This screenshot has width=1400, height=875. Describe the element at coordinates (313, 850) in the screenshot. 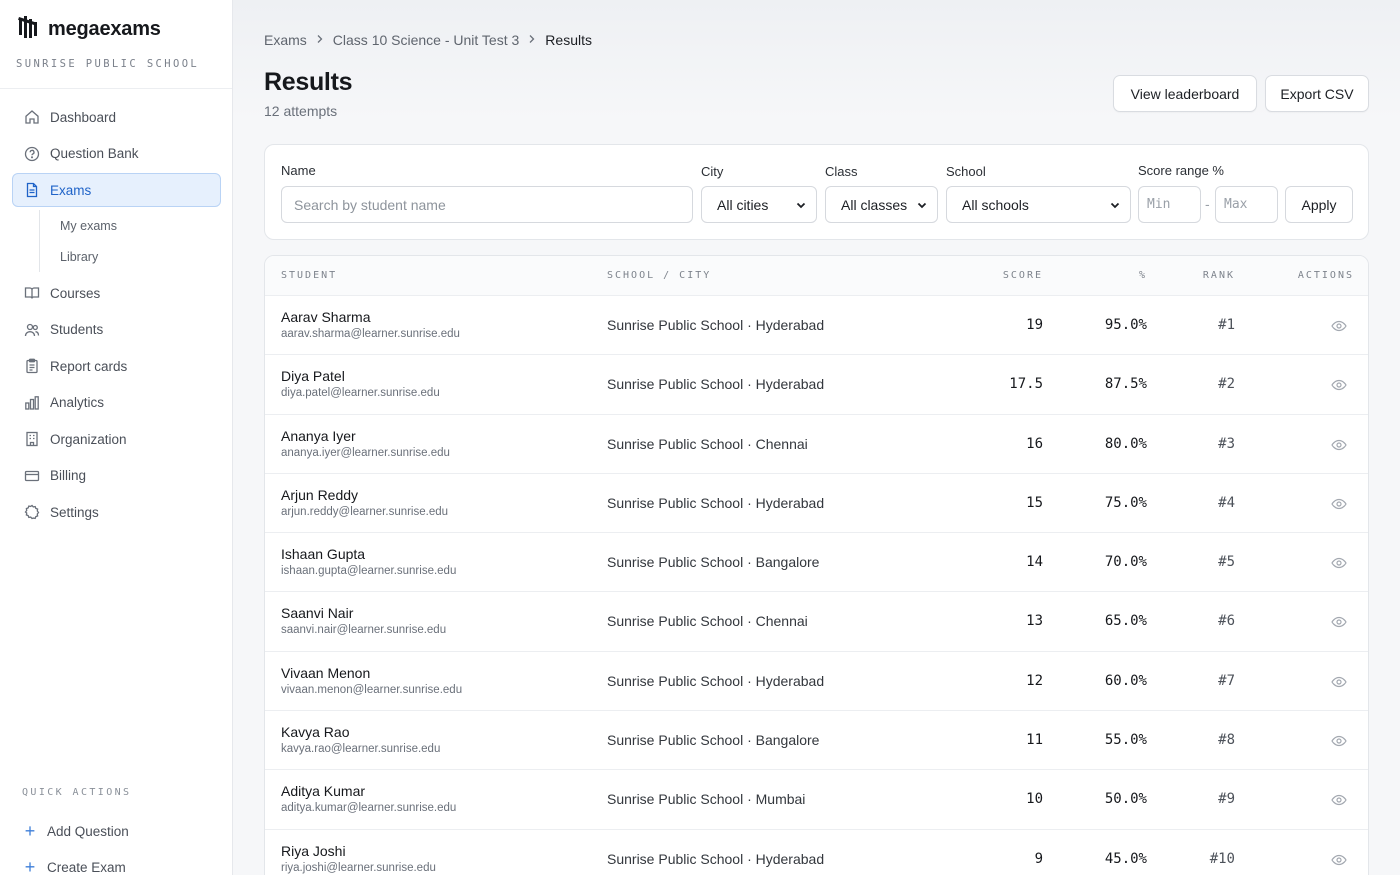

I see `student-name: Riya Joshi` at that location.